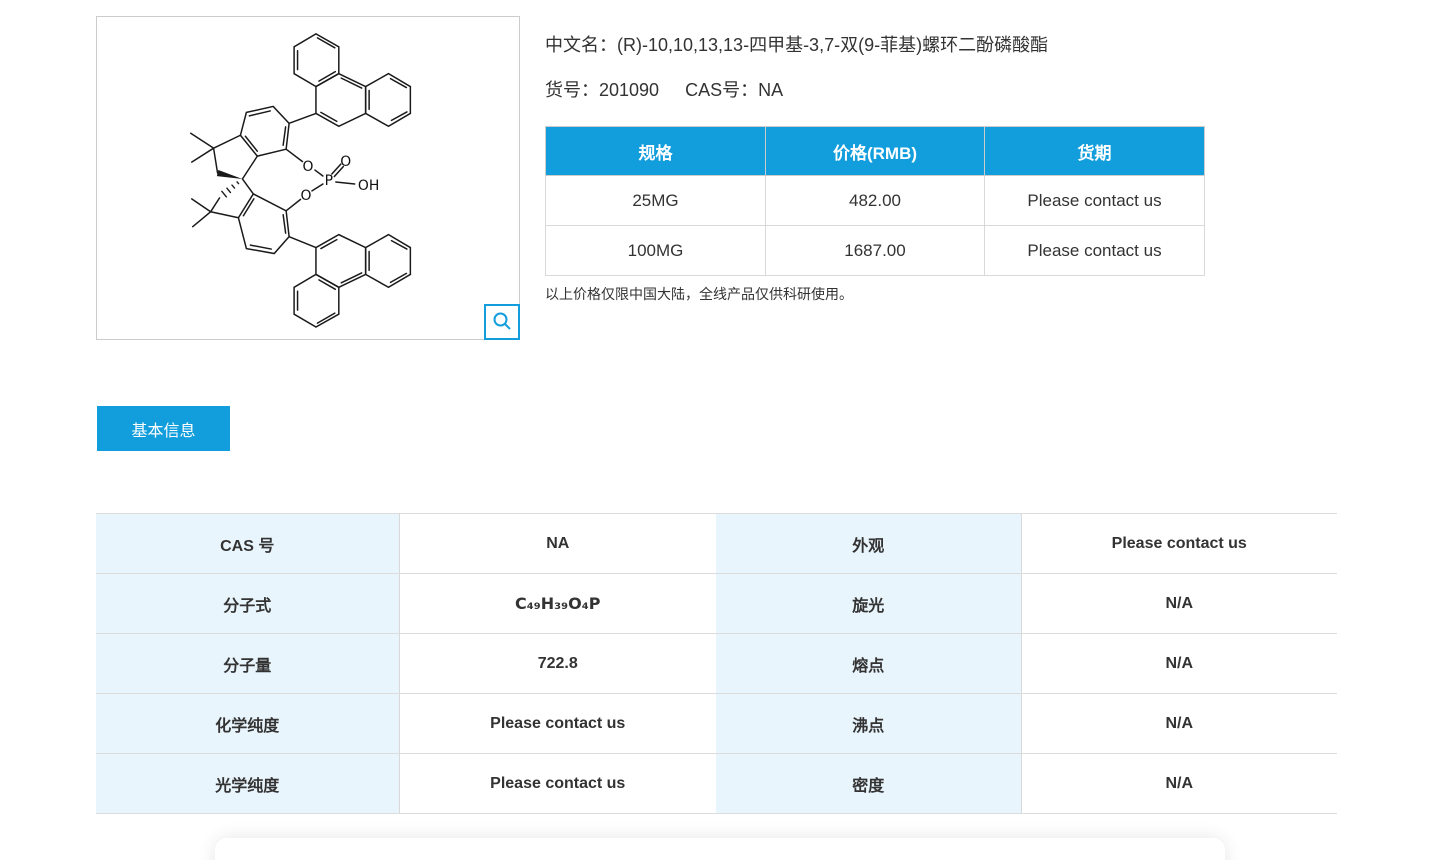  Describe the element at coordinates (308, 167) in the screenshot. I see `atom-label-o1: O` at that location.